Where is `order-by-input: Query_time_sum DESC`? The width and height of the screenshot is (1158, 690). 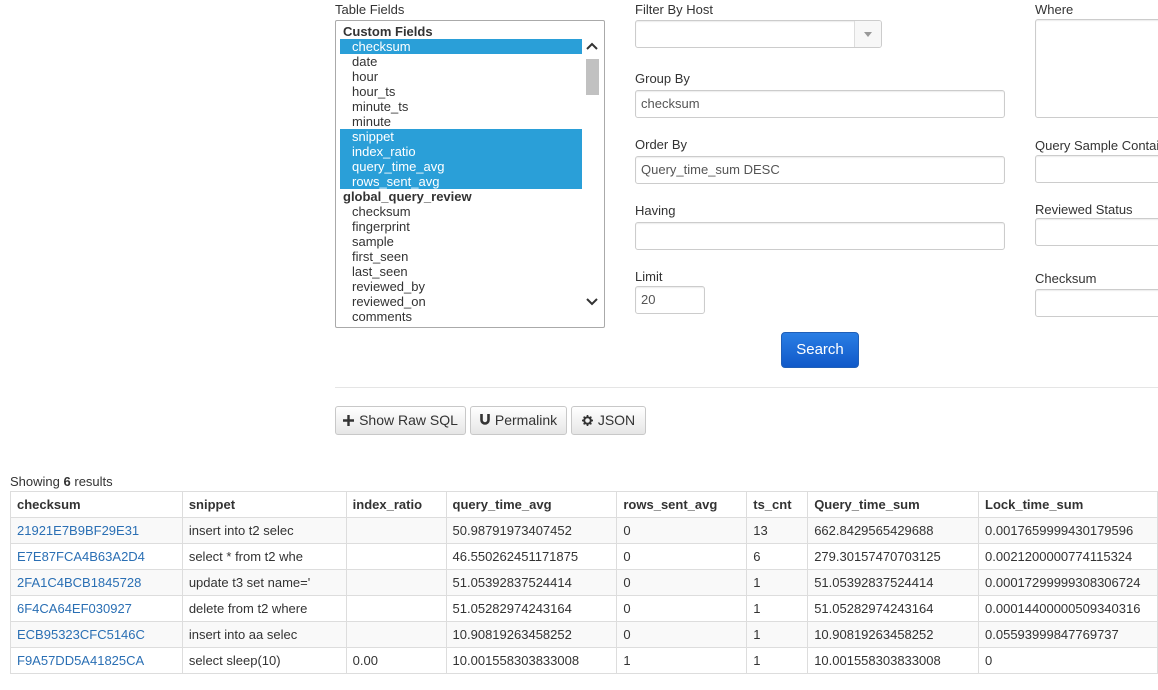 order-by-input: Query_time_sum DESC is located at coordinates (820, 170).